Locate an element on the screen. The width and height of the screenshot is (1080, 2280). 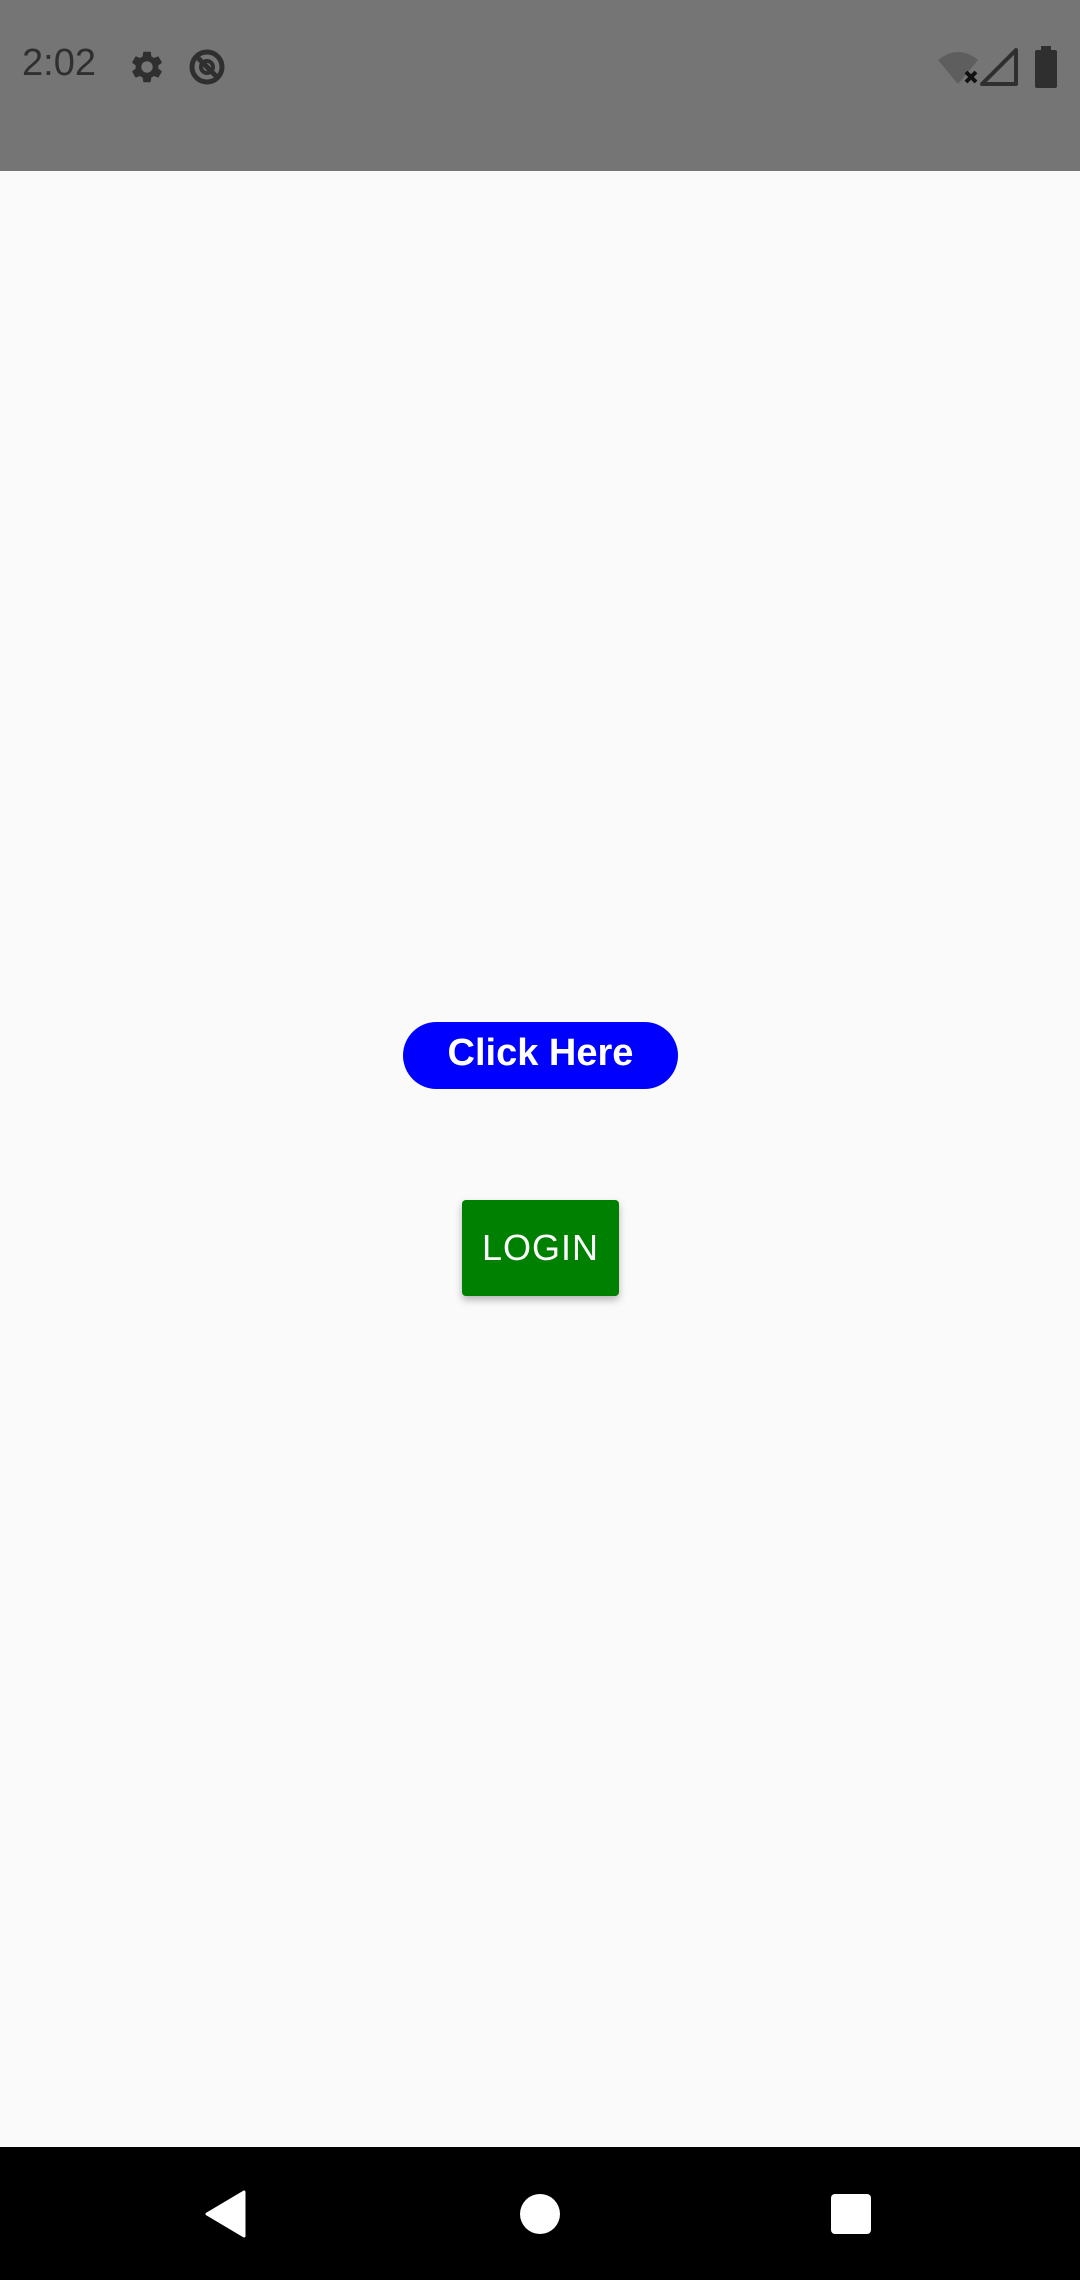
status-time: 2:02 is located at coordinates (59, 63).